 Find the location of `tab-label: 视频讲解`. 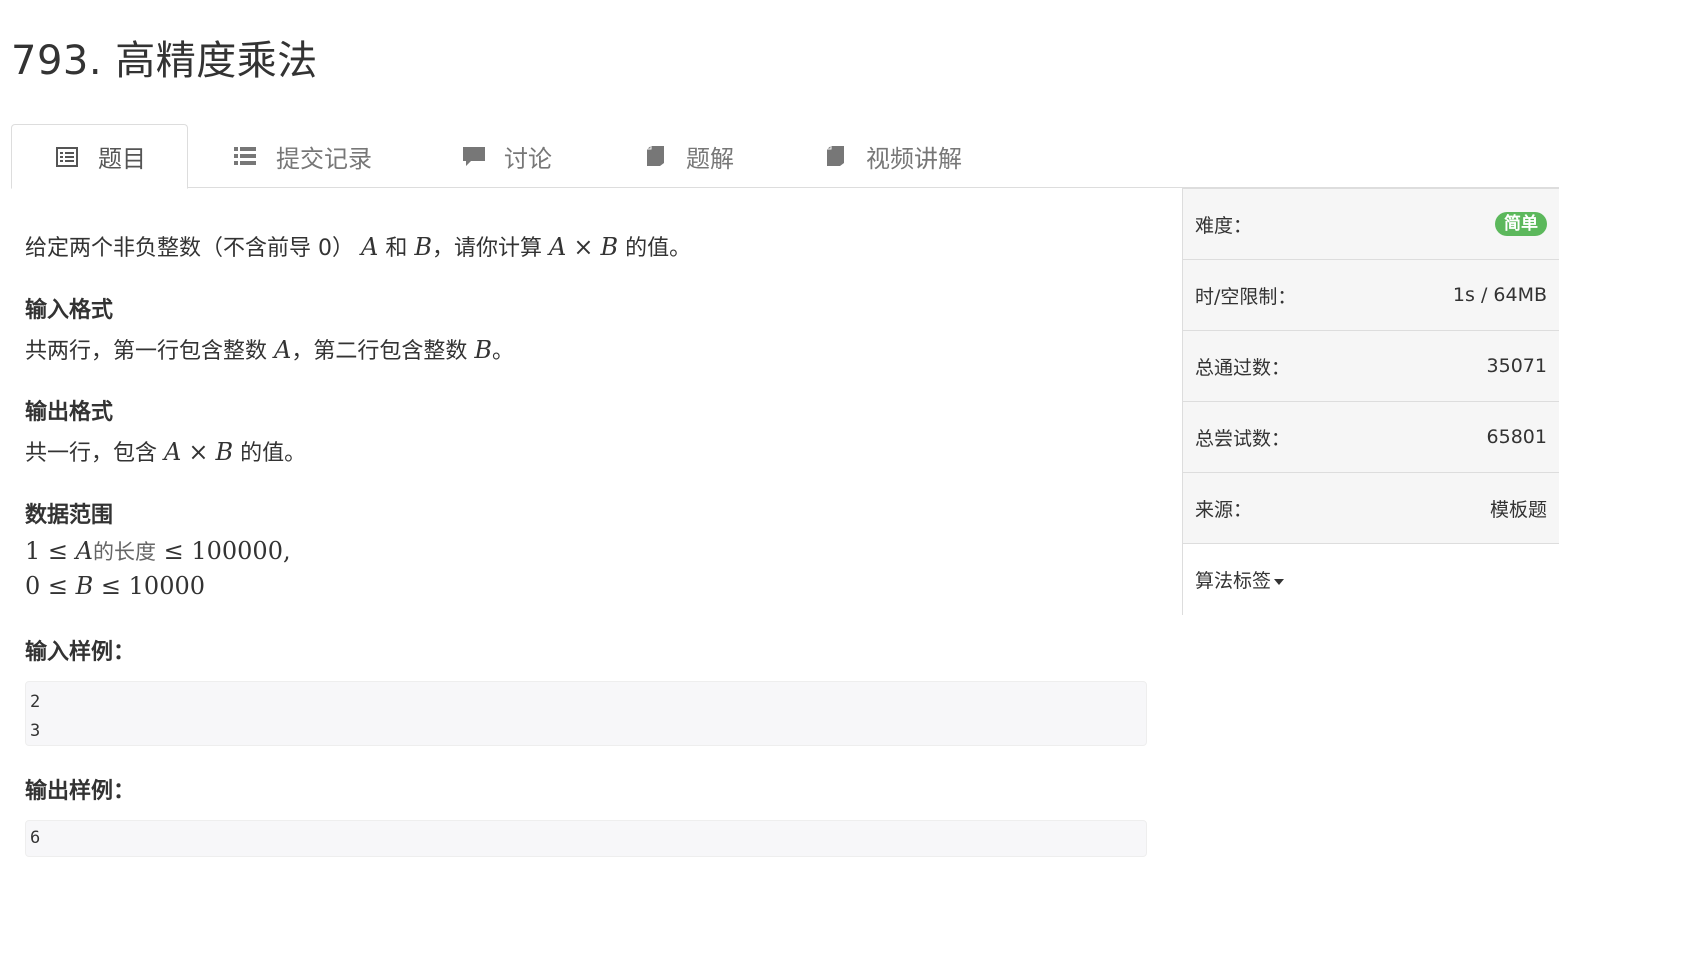

tab-label: 视频讲解 is located at coordinates (914, 158).